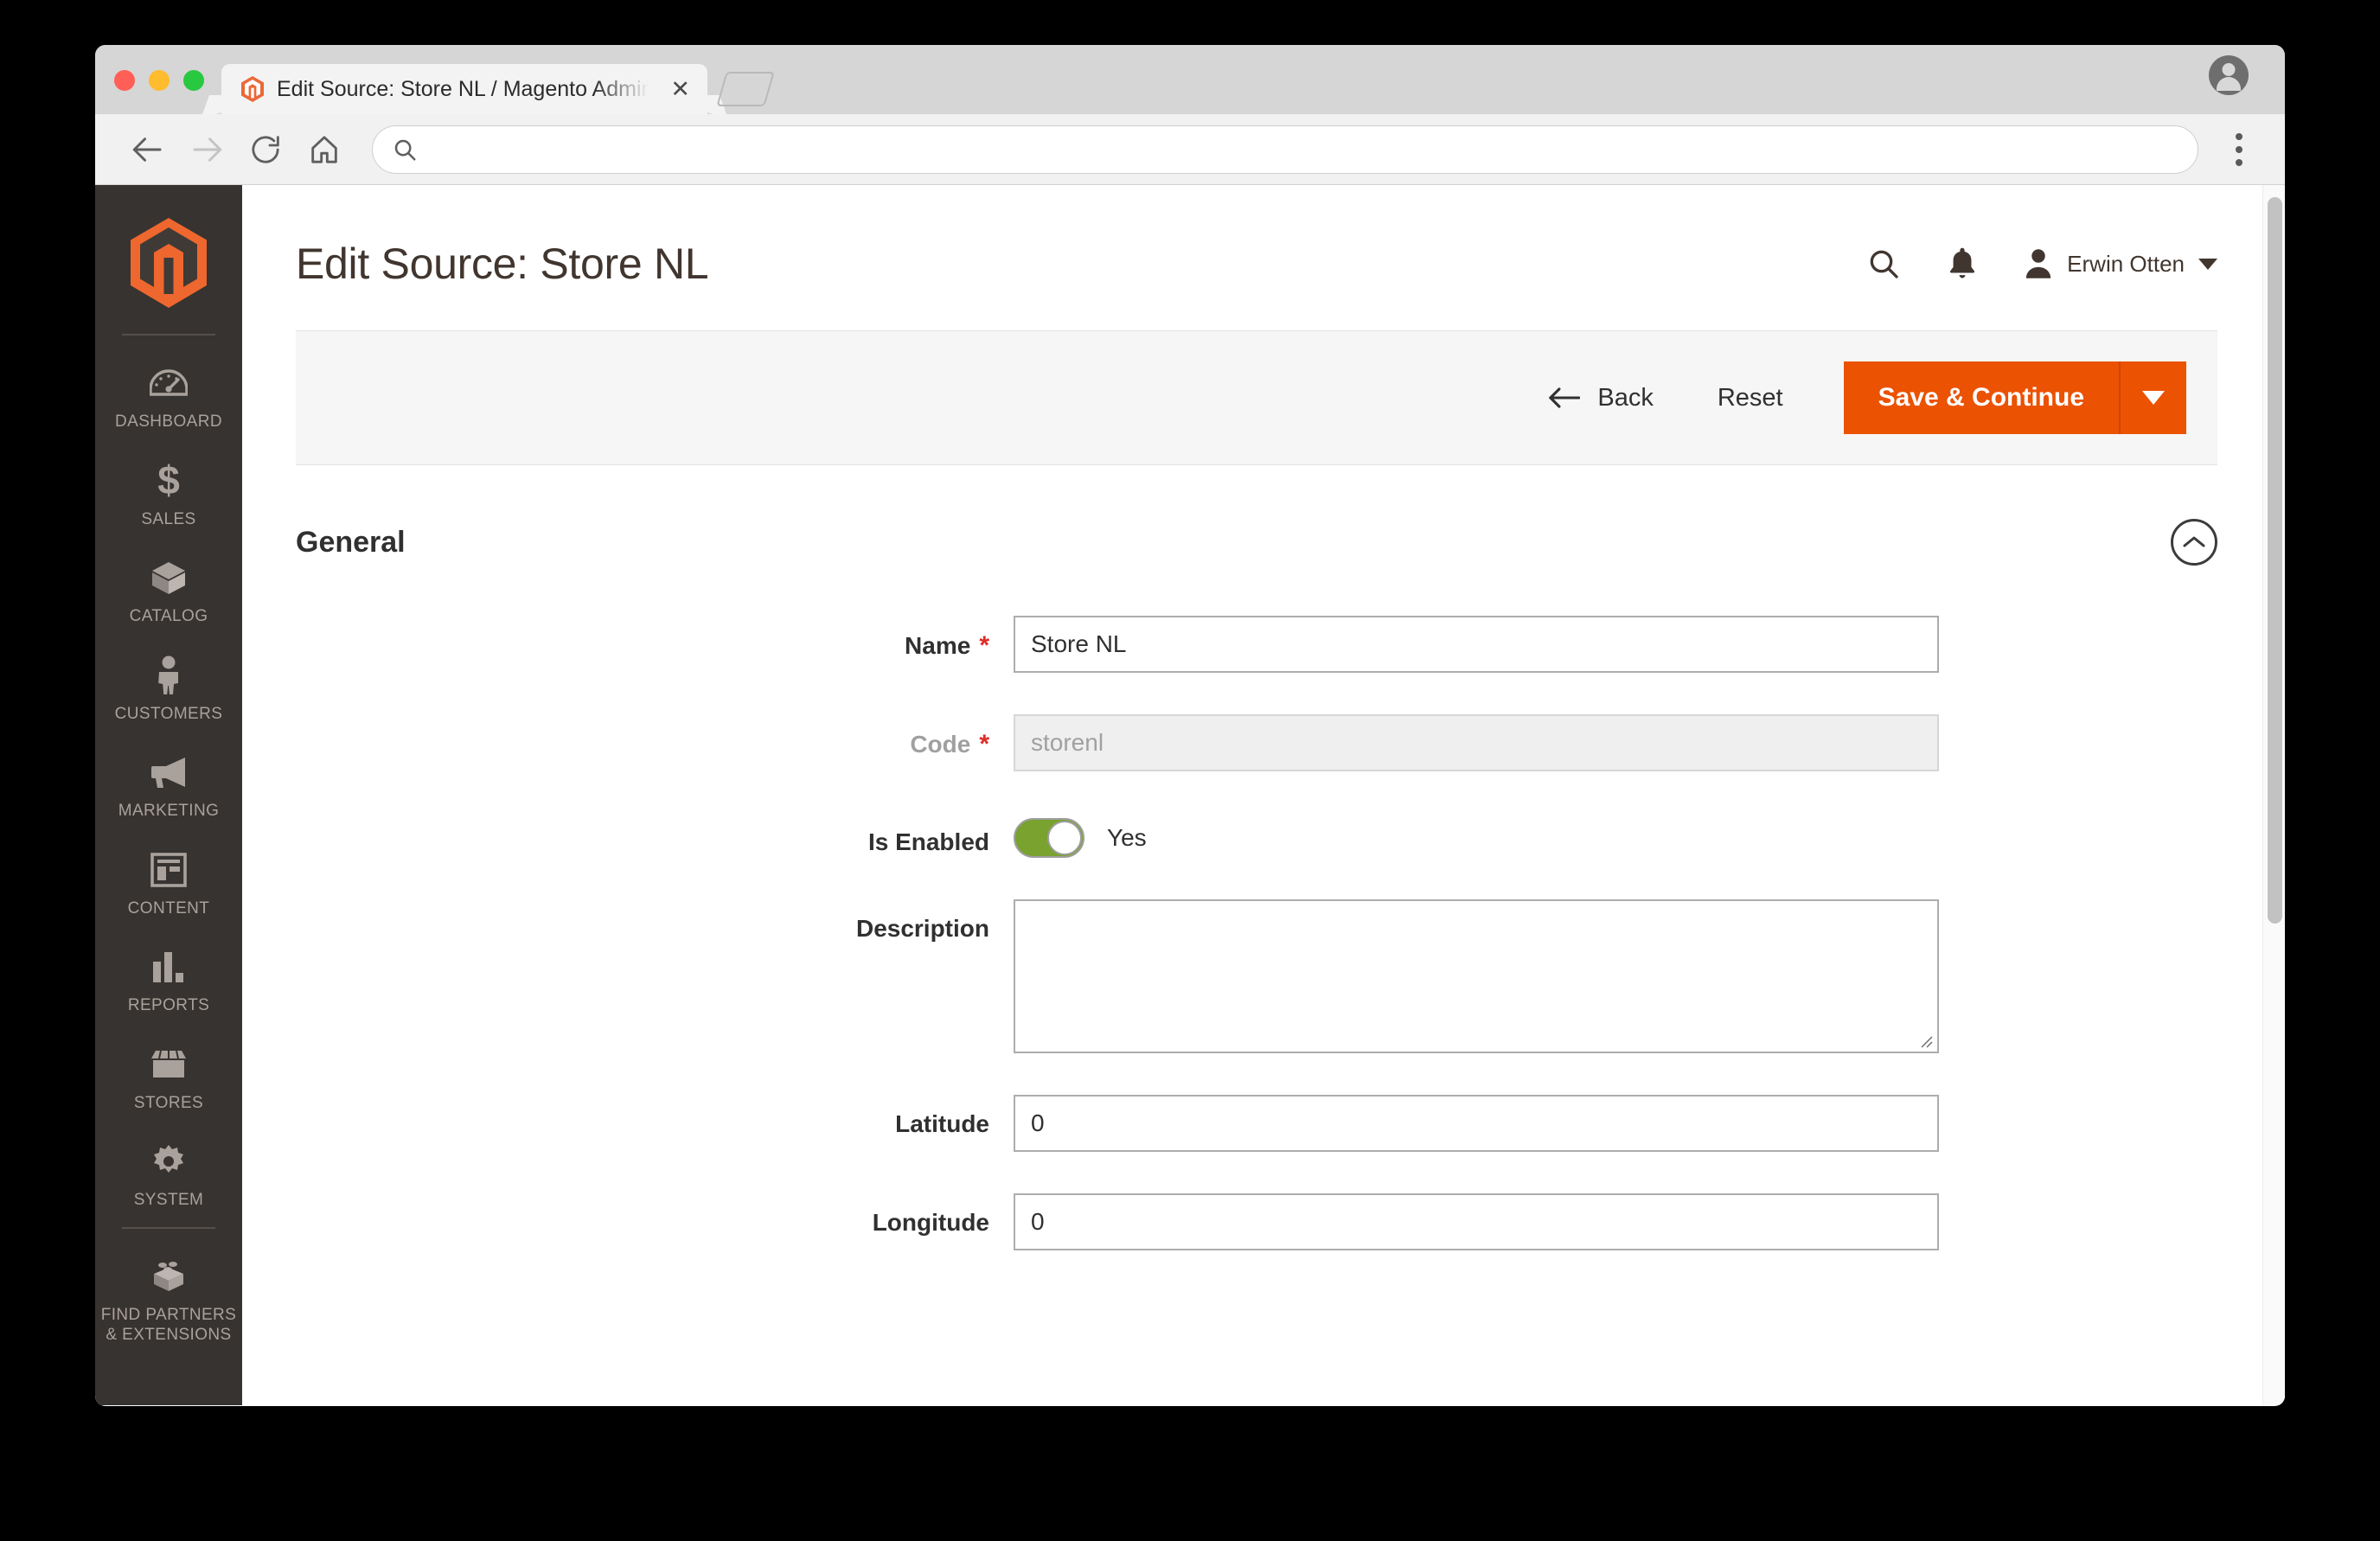 This screenshot has height=1541, width=2380. I want to click on sidebar-item-label: System, so click(168, 1200).